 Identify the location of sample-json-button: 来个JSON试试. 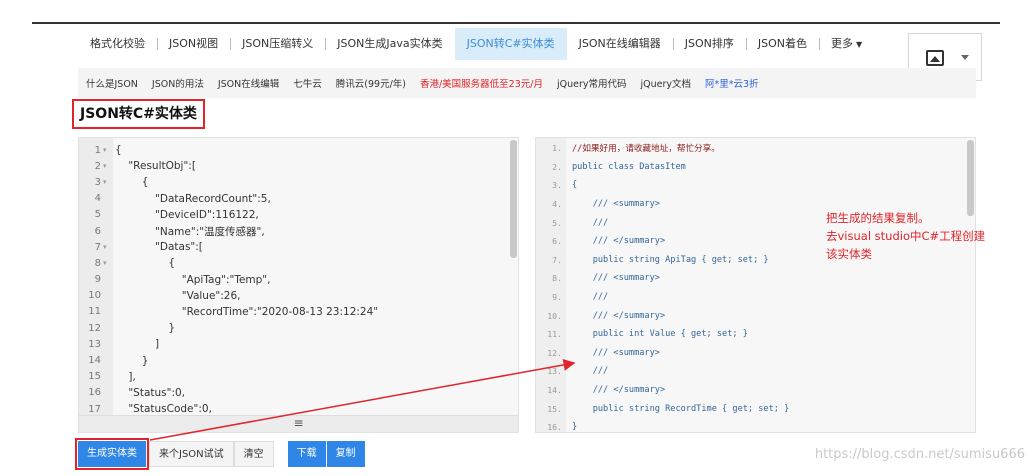
(191, 454).